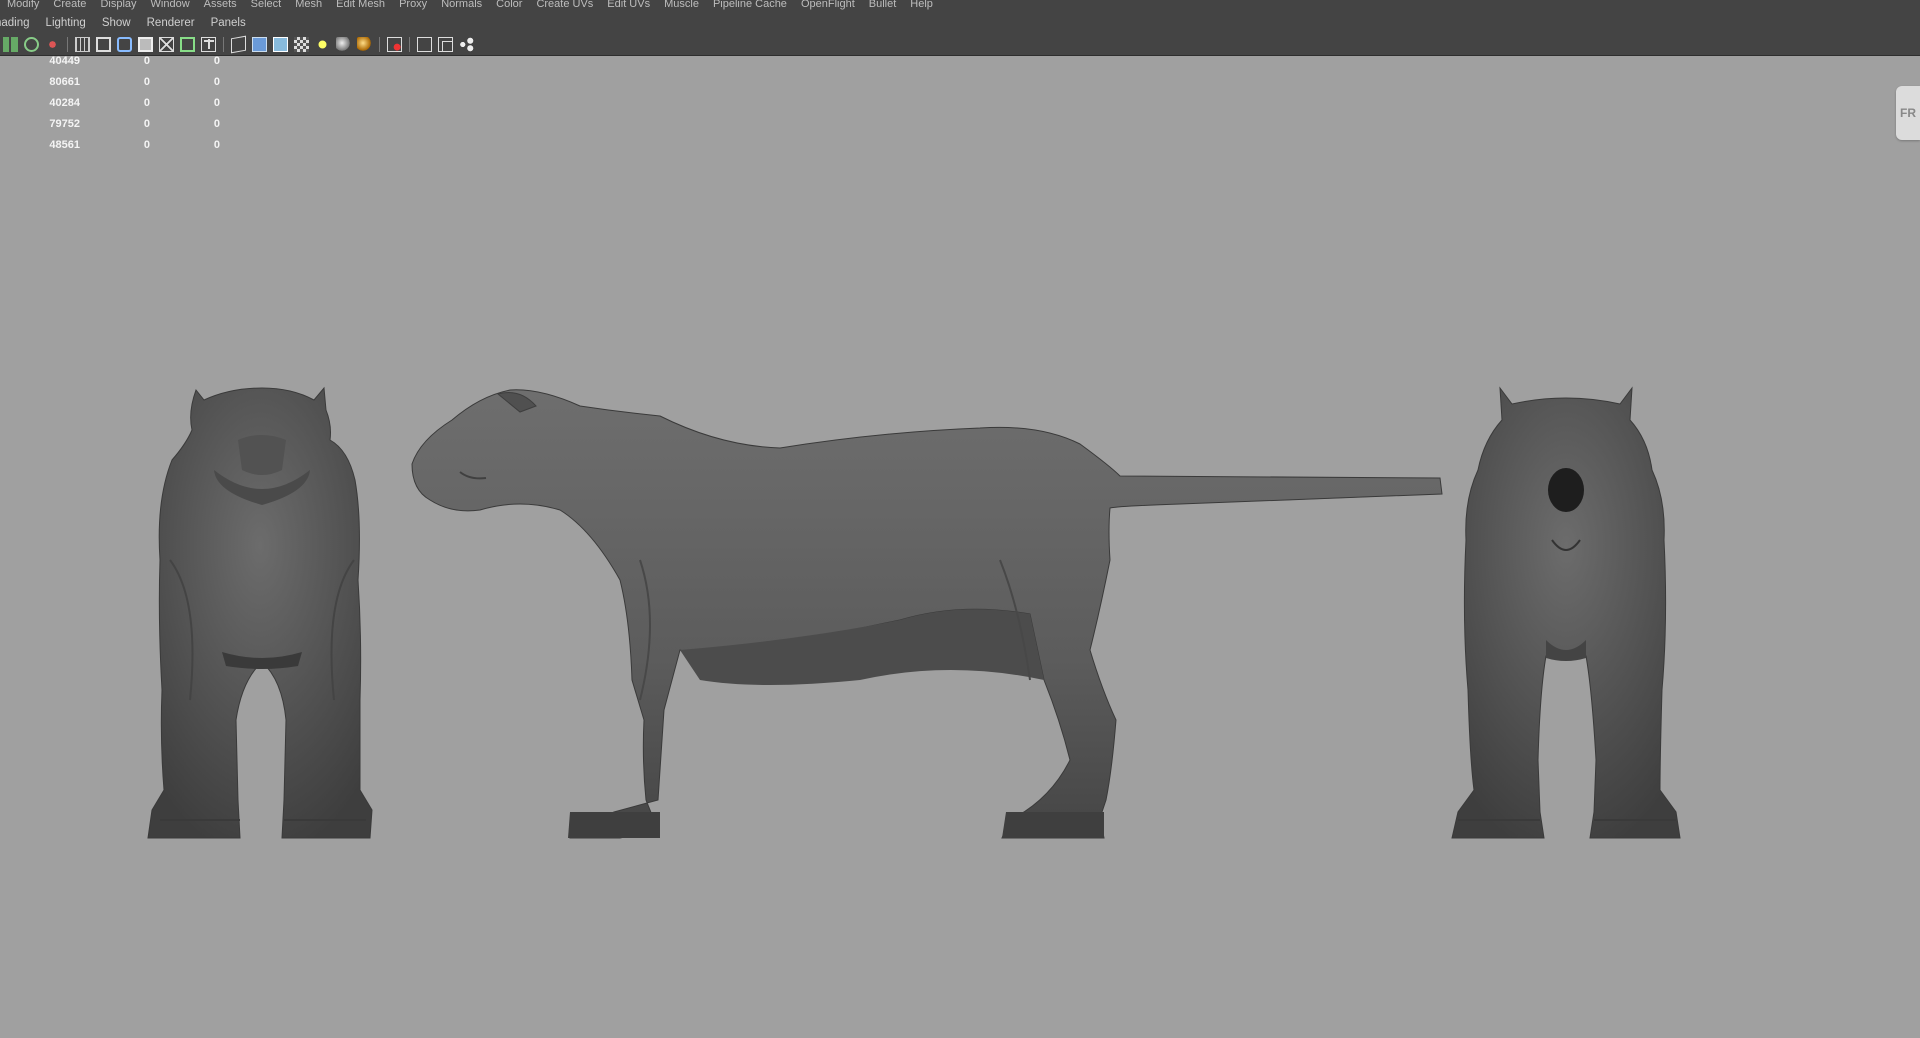  I want to click on model-front-view, so click(260, 612).